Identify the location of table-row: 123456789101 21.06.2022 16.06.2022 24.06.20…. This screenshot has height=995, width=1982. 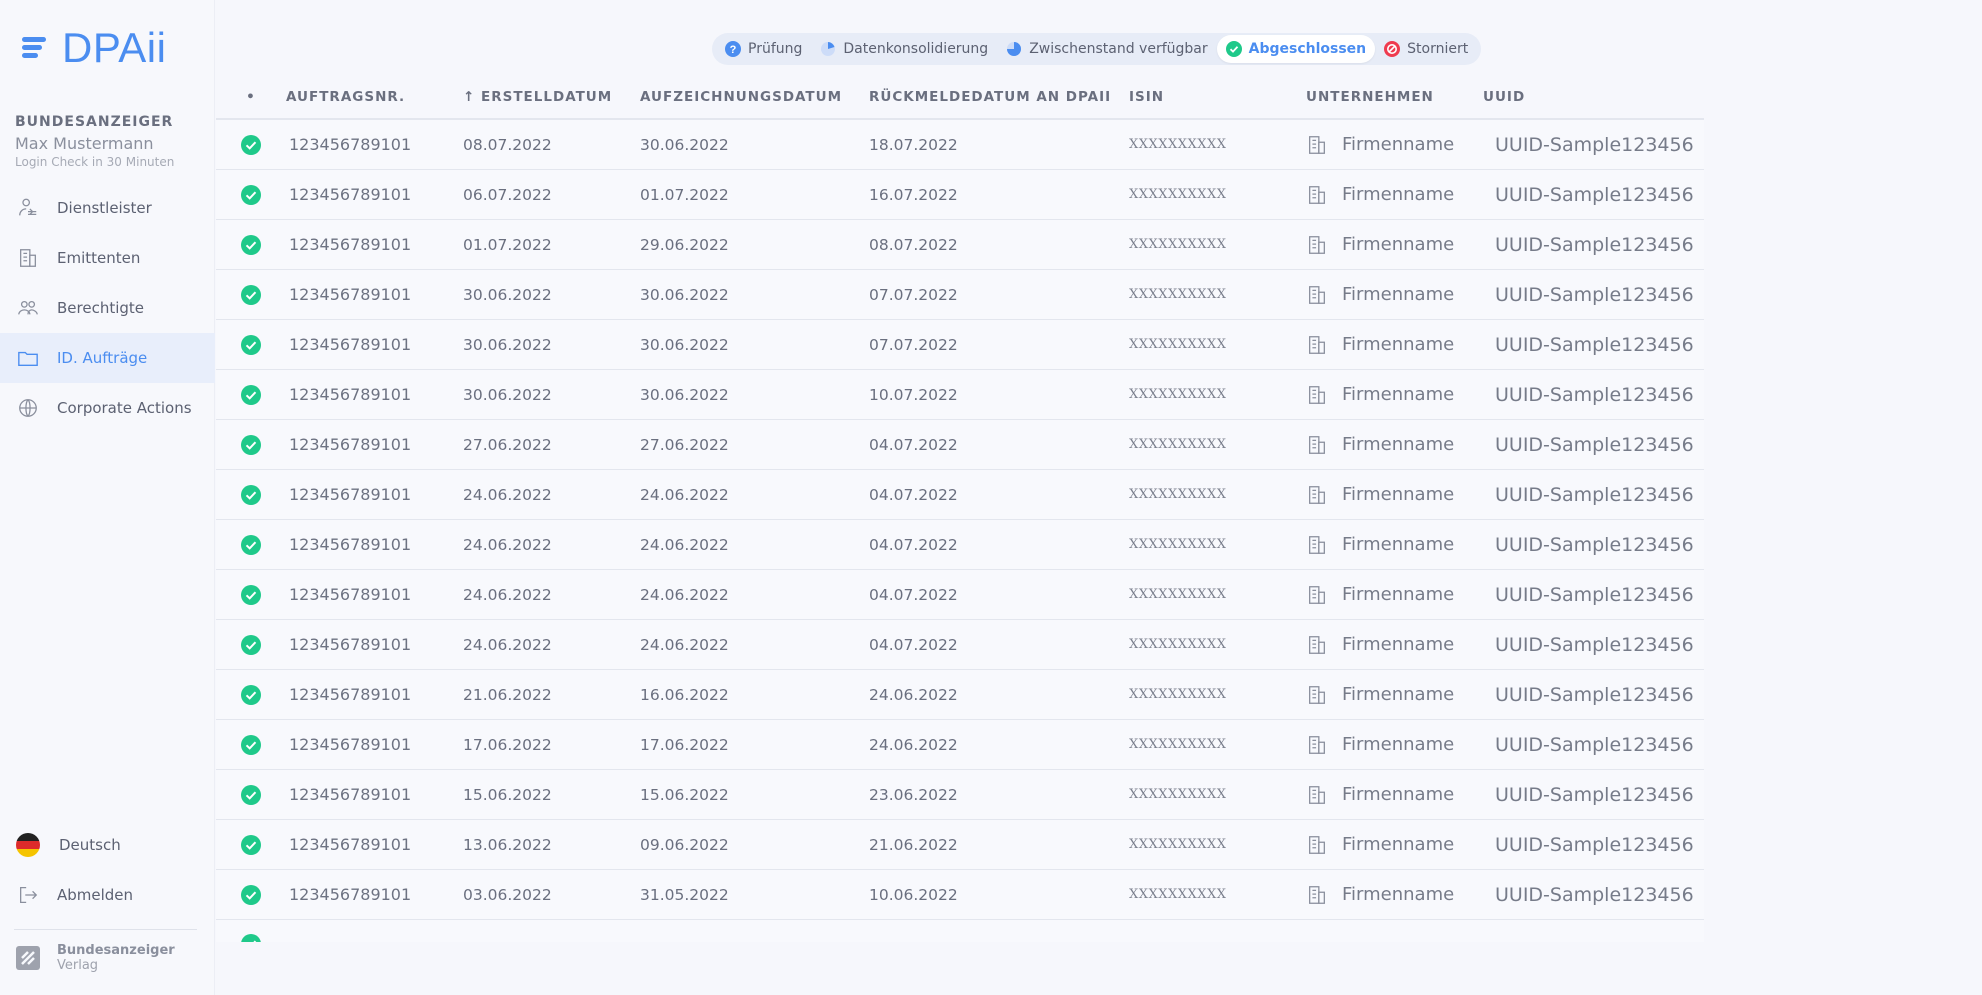
(960, 695).